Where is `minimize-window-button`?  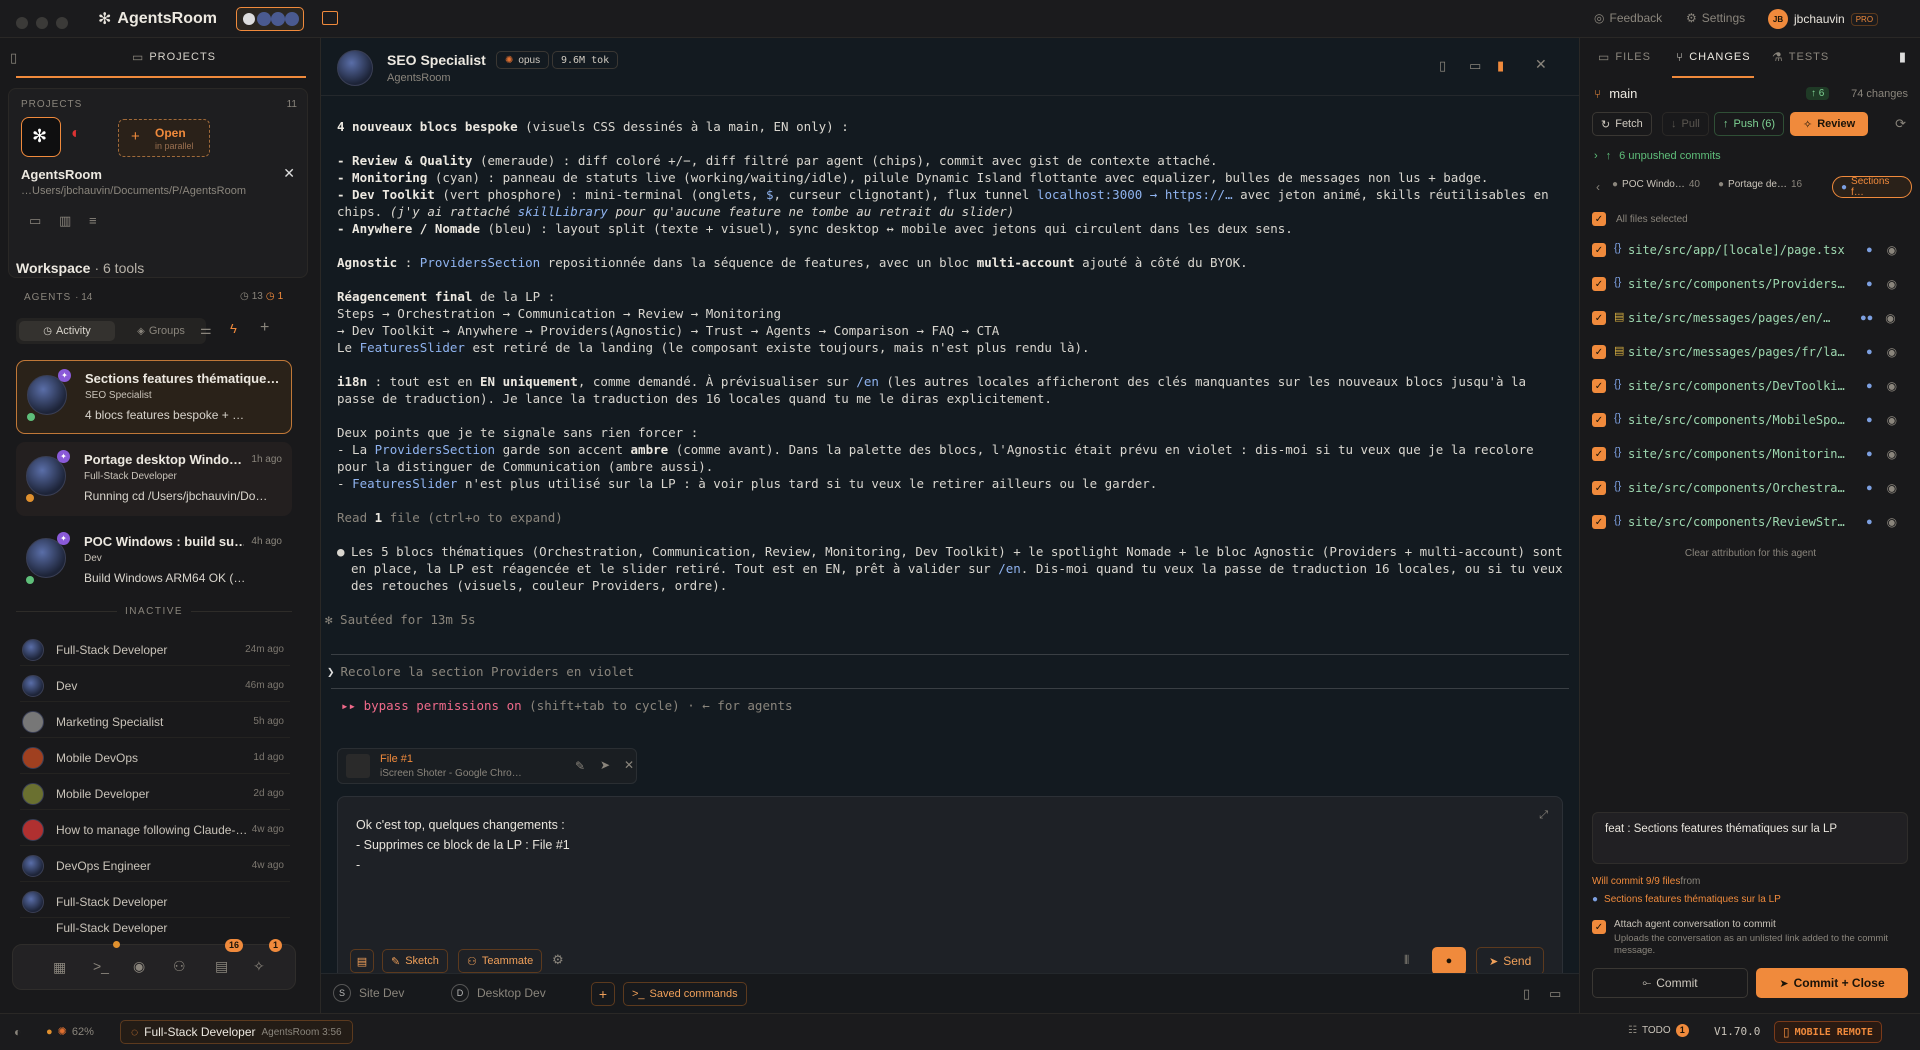
minimize-window-button is located at coordinates (42, 23).